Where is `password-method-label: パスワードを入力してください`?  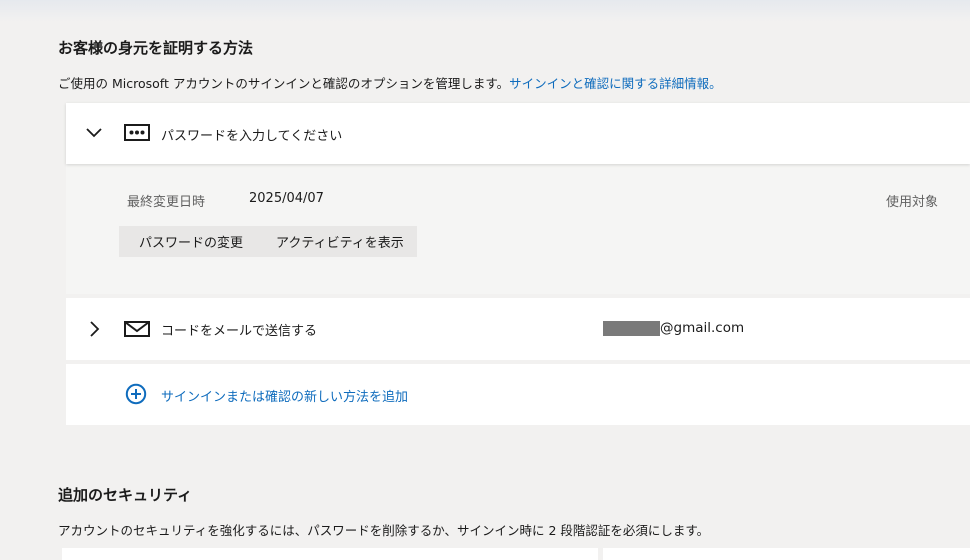 password-method-label: パスワードを入力してください is located at coordinates (252, 136).